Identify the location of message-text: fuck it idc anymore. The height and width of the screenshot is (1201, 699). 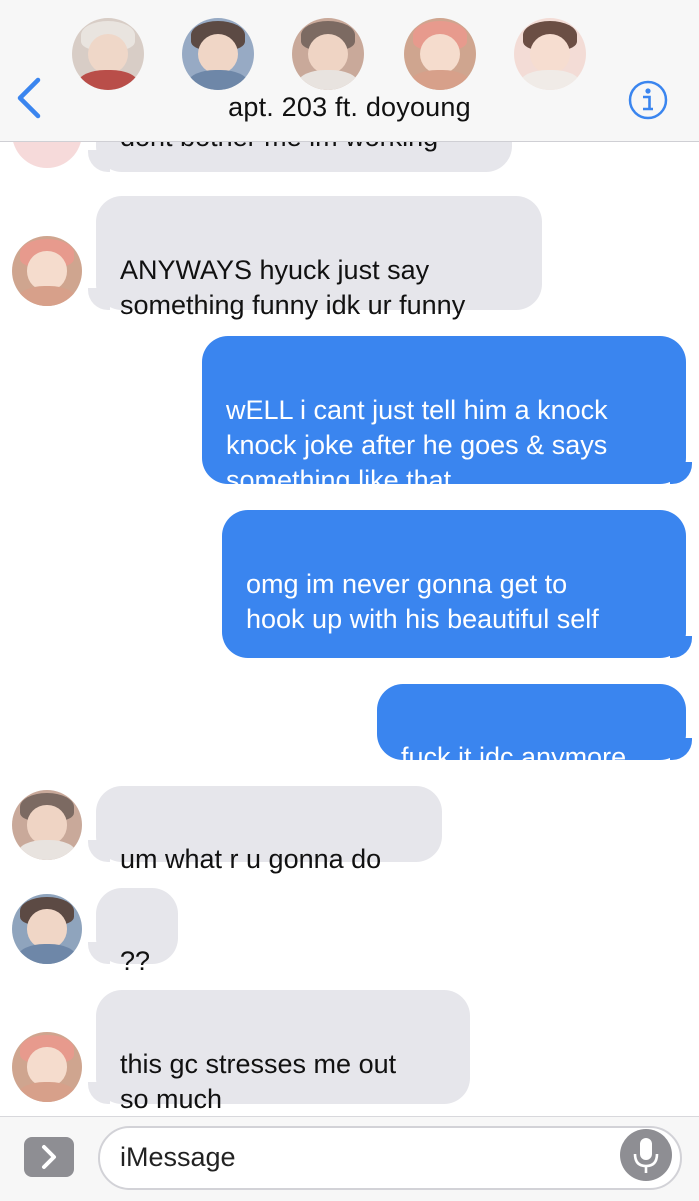
(514, 757).